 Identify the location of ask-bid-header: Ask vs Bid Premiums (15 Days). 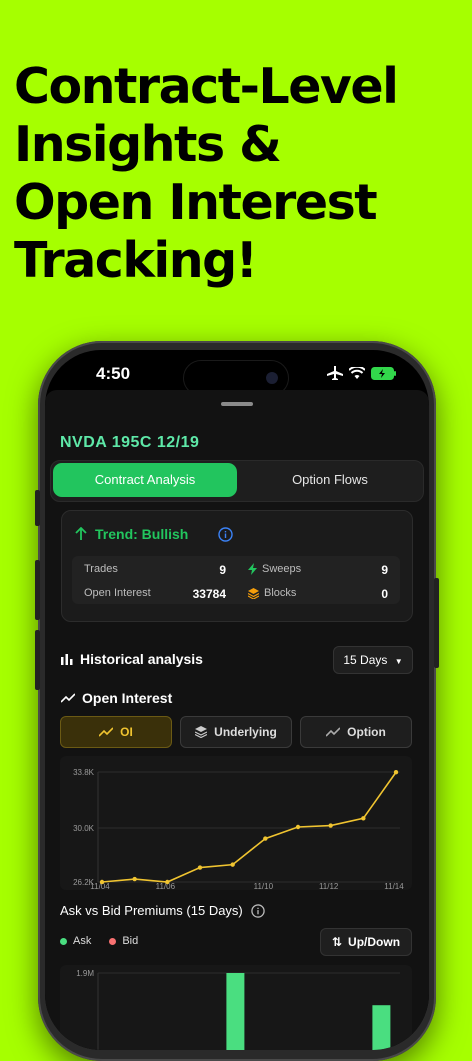
(162, 910).